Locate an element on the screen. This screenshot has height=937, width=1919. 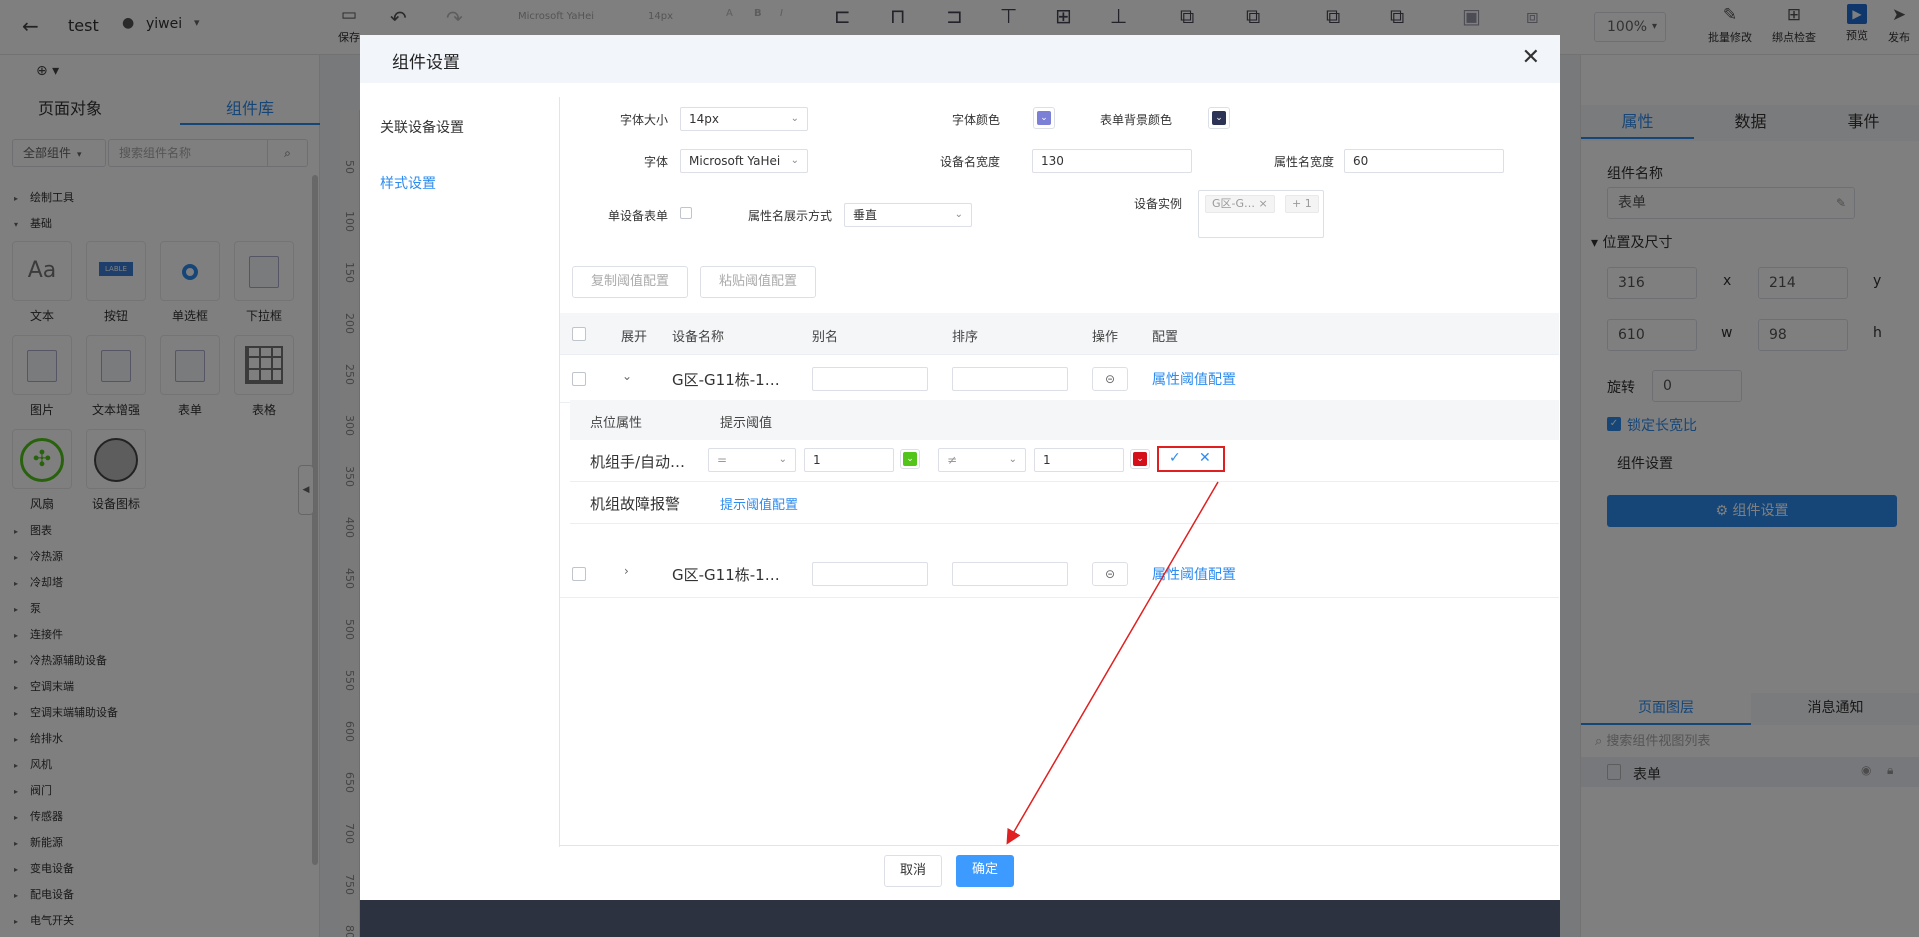
annotation-arrow is located at coordinates (1112, 663).